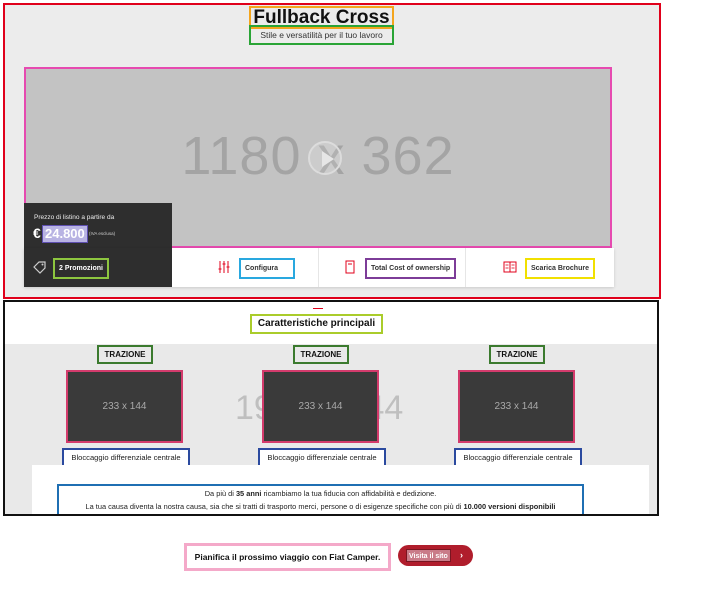 This screenshot has width=708, height=589. I want to click on price-currency: €, so click(37, 233).